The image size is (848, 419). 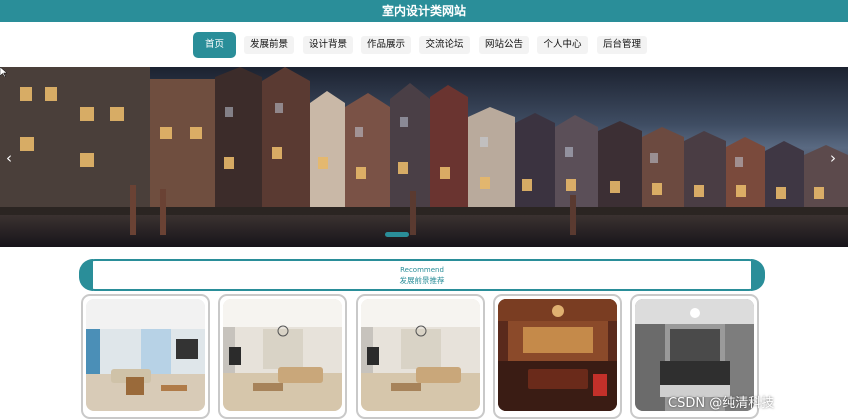 I want to click on nav-item-forum: 交流论坛, so click(x=444, y=45).